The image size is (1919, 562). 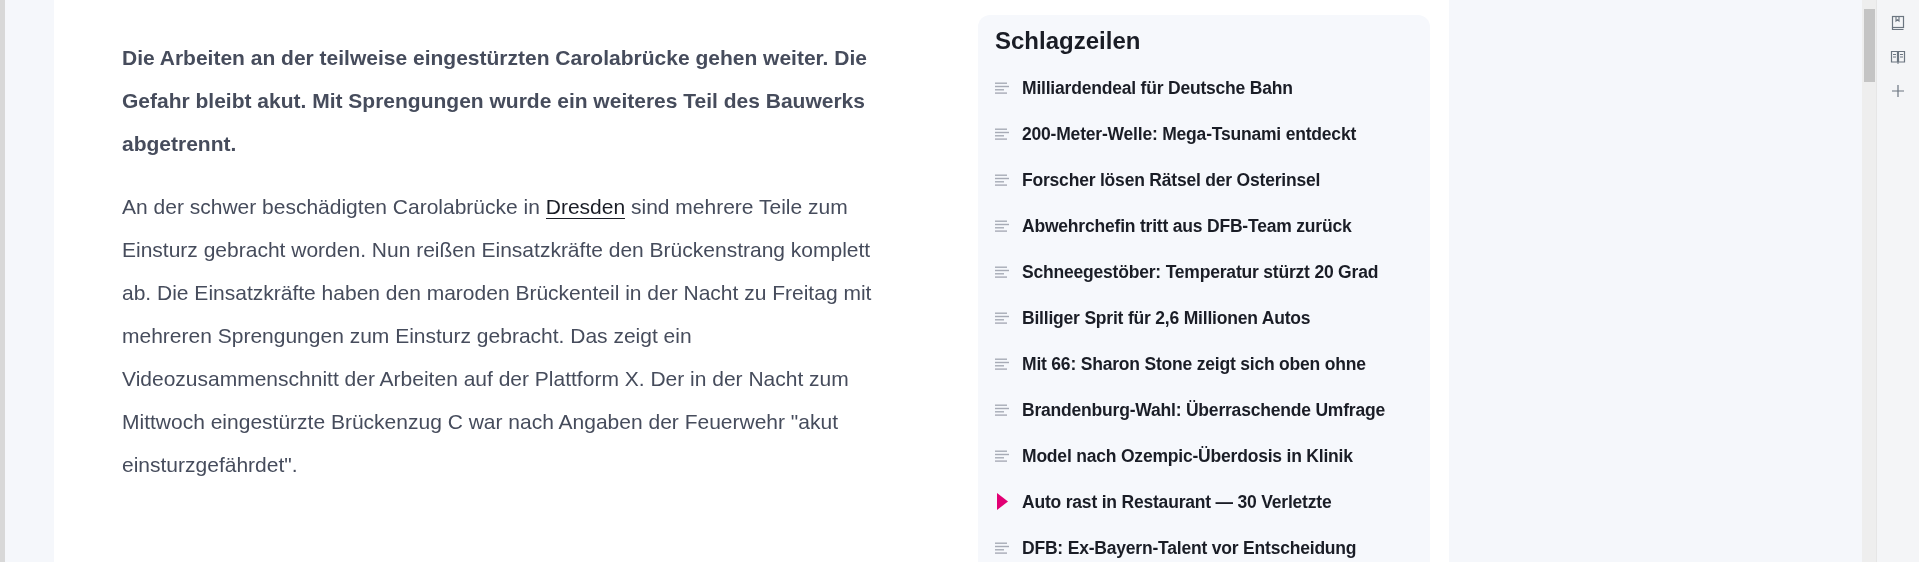 What do you see at coordinates (495, 101) in the screenshot?
I see `article-lead: Die Arbeiten an der teilweise eingestürzten Carolabrücke gehen weiter. Die Gefahr bleibt akut. Mit Sprengungen wurde ein weiteres Teil des Bauwerks abgetrennt.` at bounding box center [495, 101].